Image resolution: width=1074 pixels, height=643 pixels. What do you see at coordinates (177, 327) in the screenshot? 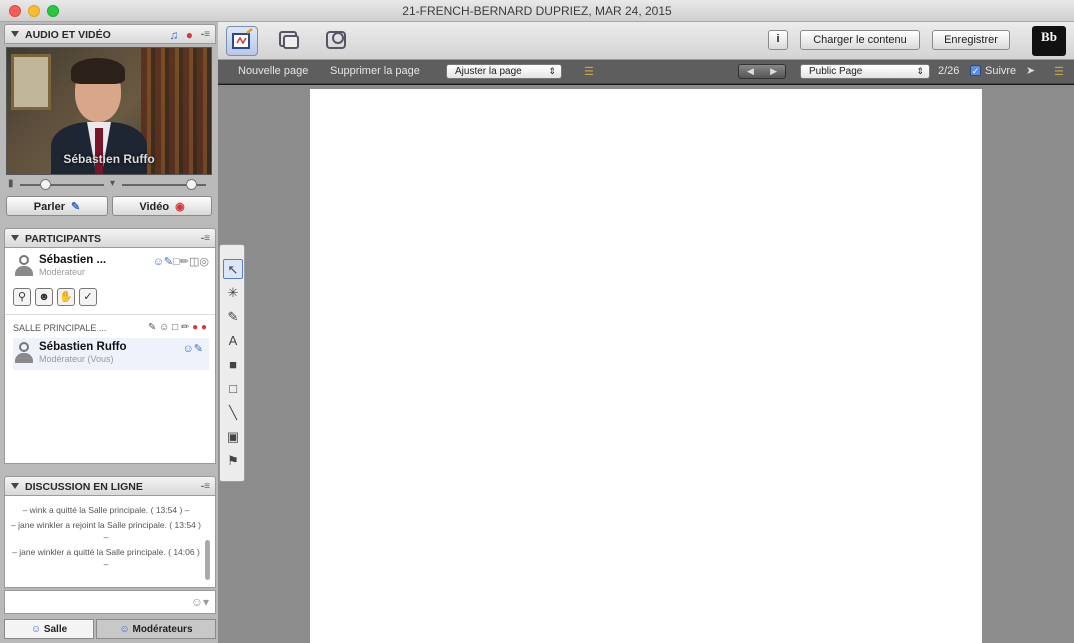
I see `room-status-icons: ✎ ☺ □ ✏ ● ●` at bounding box center [177, 327].